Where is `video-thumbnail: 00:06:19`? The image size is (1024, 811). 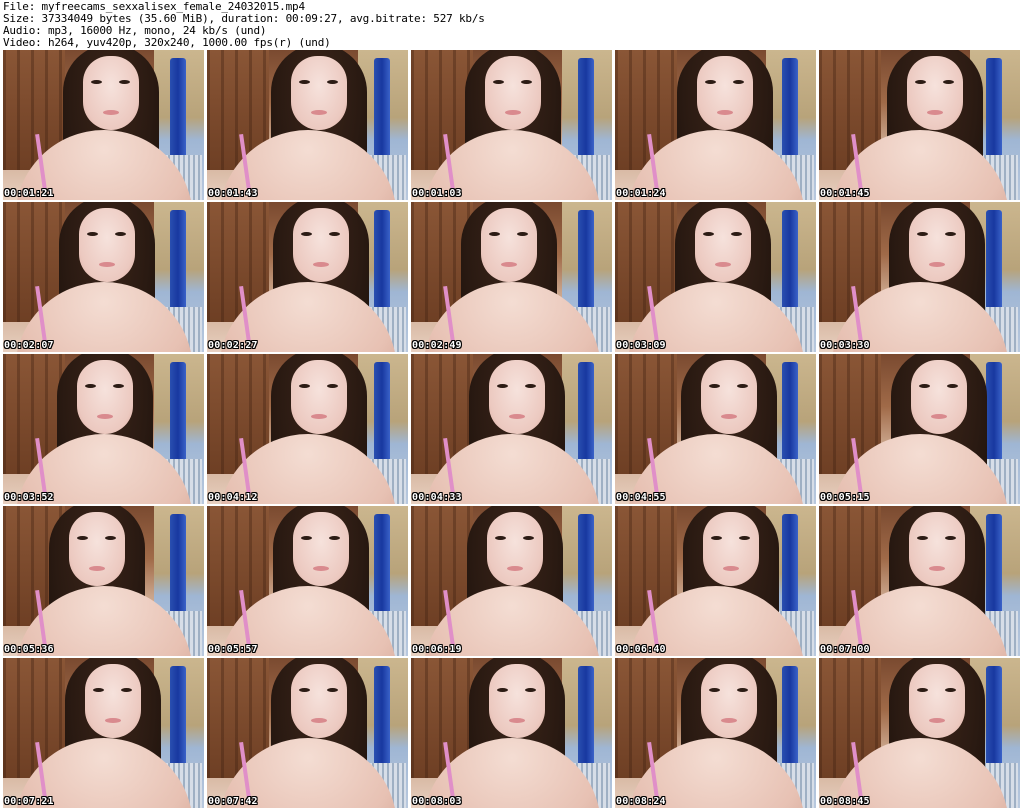
video-thumbnail: 00:06:19 is located at coordinates (511, 581).